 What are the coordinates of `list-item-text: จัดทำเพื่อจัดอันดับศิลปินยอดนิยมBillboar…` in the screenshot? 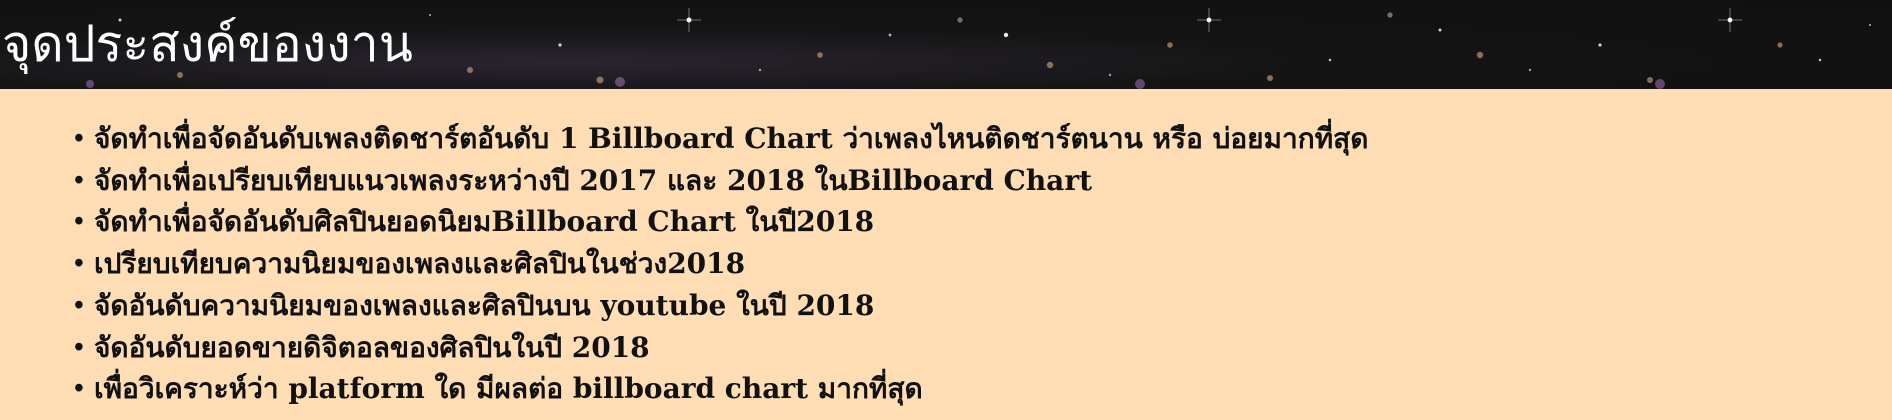 It's located at (484, 222).